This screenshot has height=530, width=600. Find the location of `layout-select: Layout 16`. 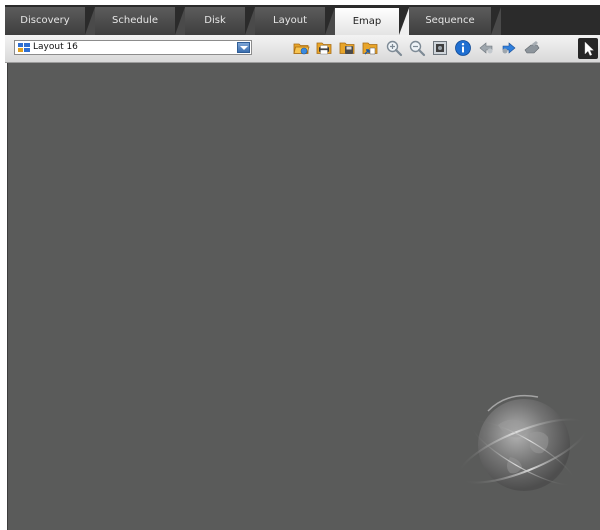

layout-select: Layout 16 is located at coordinates (133, 47).